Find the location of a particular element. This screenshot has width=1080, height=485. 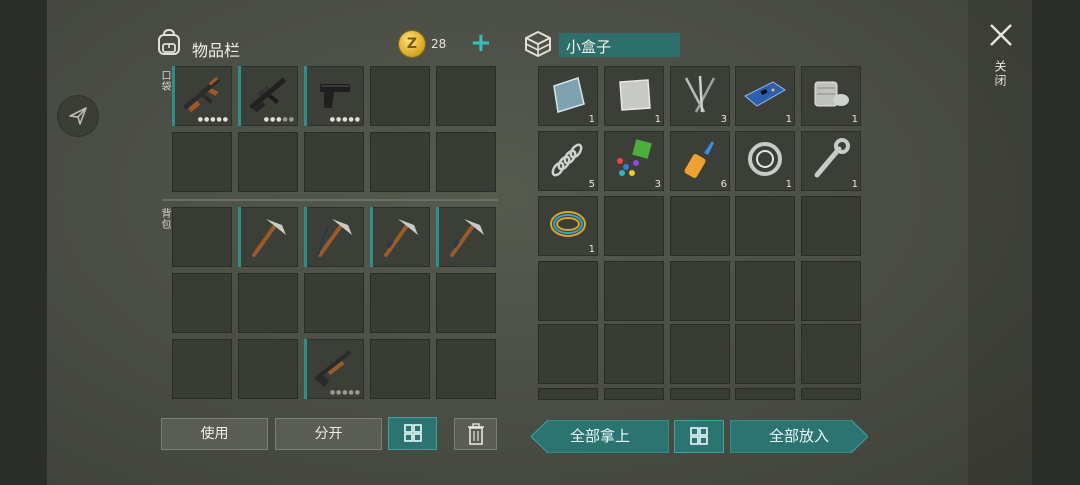

pistol-icon is located at coordinates (335, 96).